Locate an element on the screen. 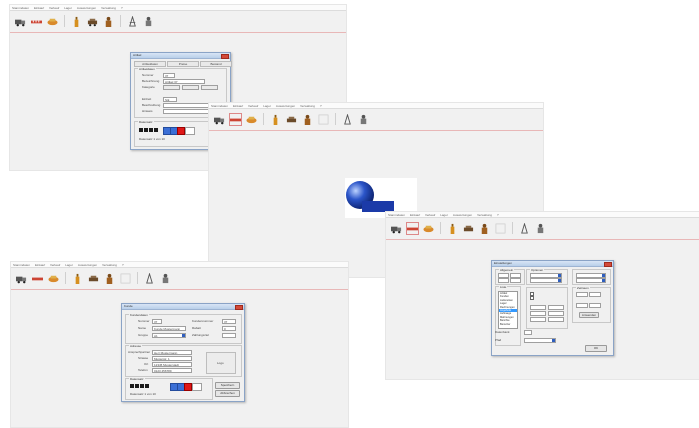 This screenshot has height=428, width=699. date-from-field is located at coordinates (538, 307).